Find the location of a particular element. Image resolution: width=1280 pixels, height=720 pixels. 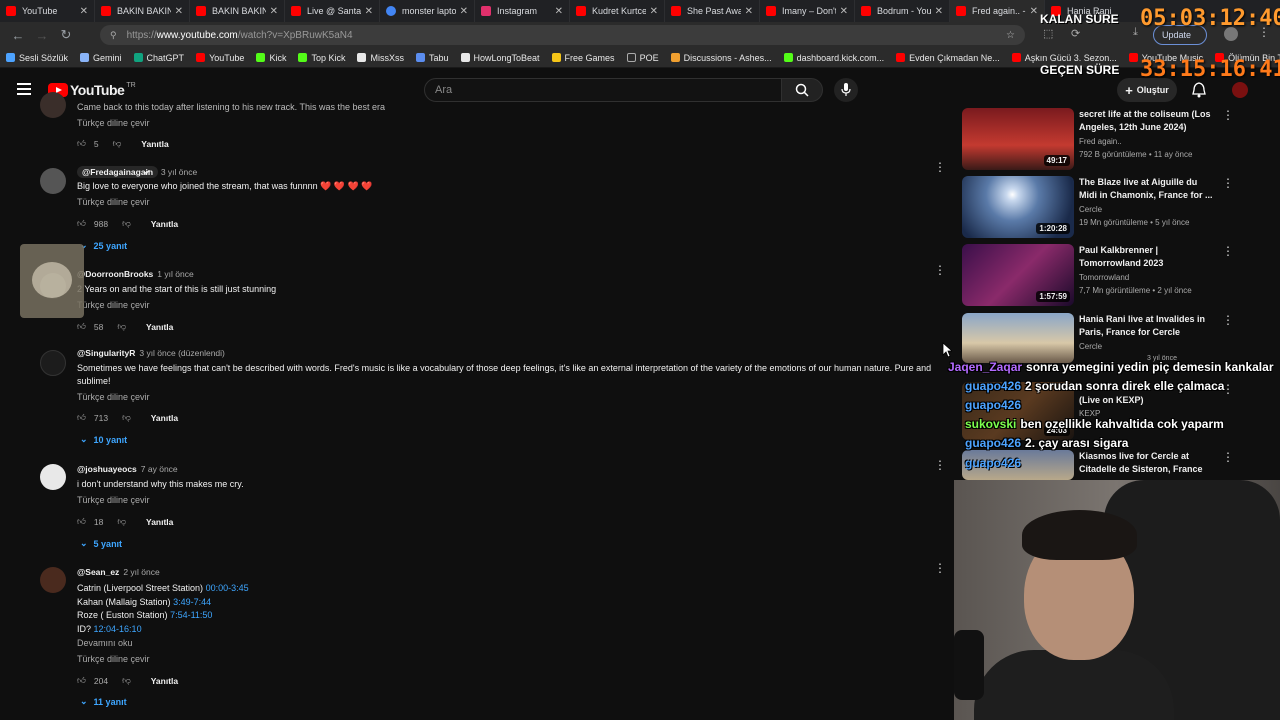

search-input: Ara is located at coordinates (603, 90).